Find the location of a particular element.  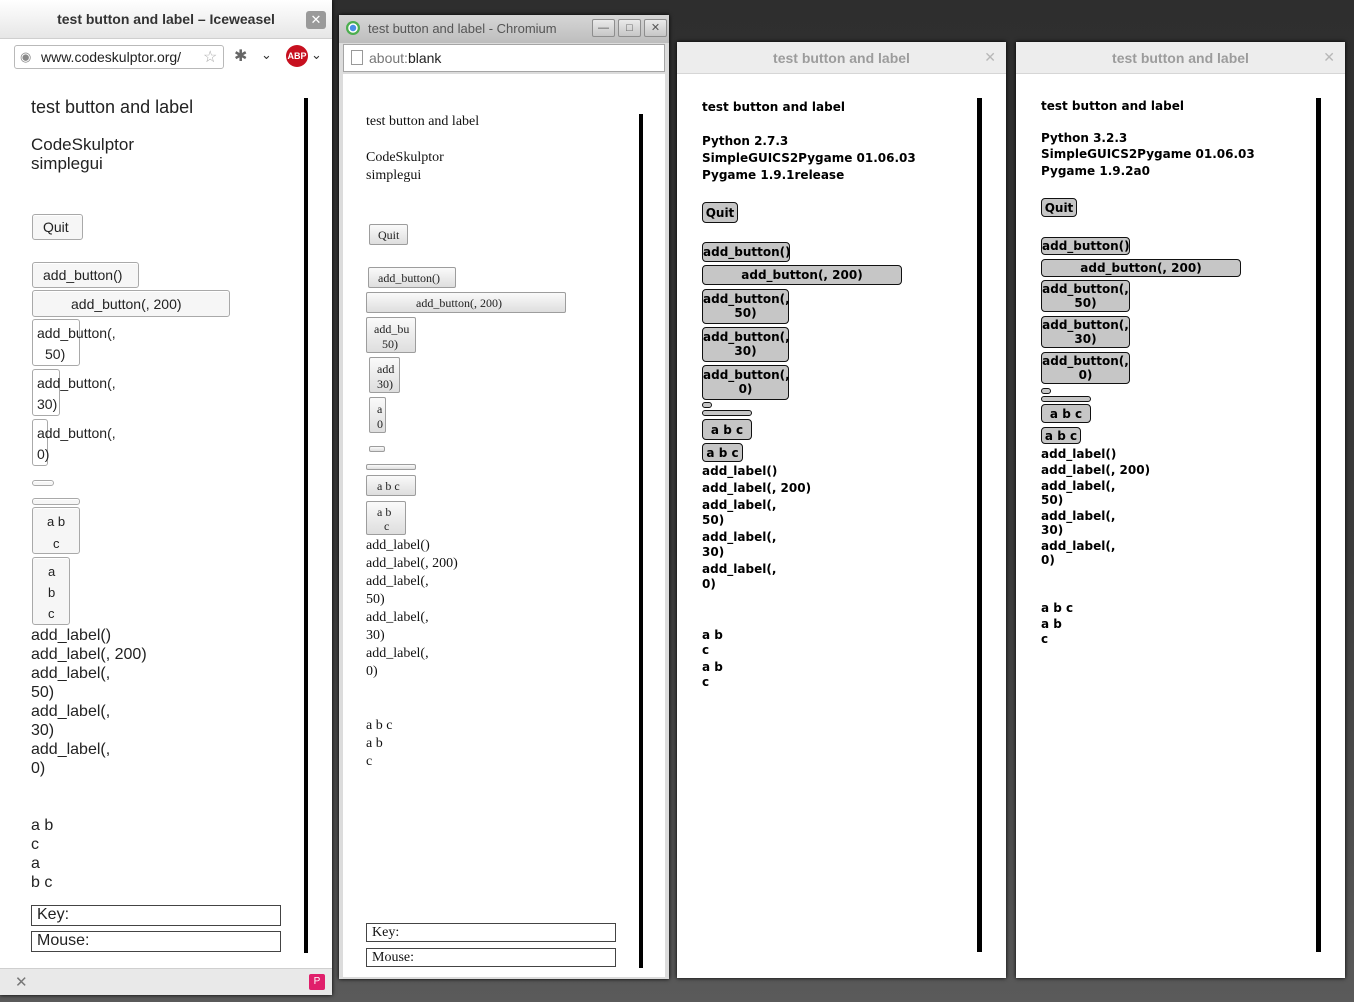

info-line: Python 2.7.3 is located at coordinates (745, 141).